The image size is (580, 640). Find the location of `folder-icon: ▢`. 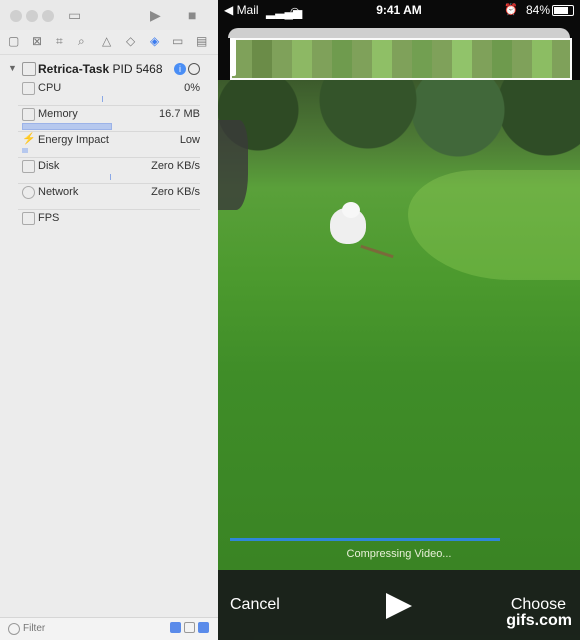

folder-icon: ▢ is located at coordinates (13, 41).